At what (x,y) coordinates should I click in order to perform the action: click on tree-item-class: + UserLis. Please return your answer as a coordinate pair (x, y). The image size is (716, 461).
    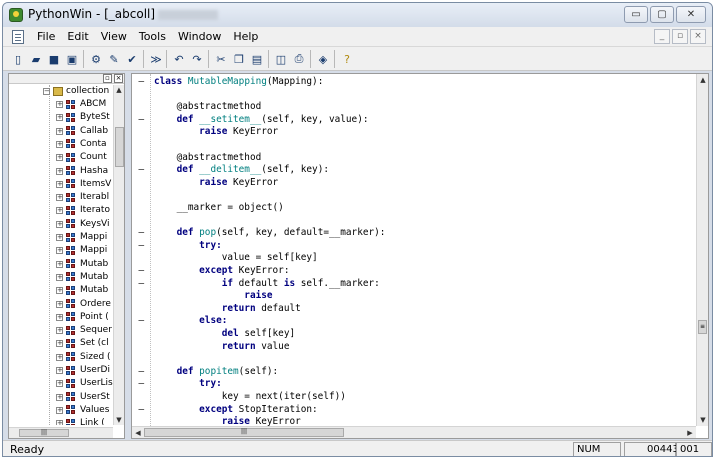
    Looking at the image, I should click on (84, 383).